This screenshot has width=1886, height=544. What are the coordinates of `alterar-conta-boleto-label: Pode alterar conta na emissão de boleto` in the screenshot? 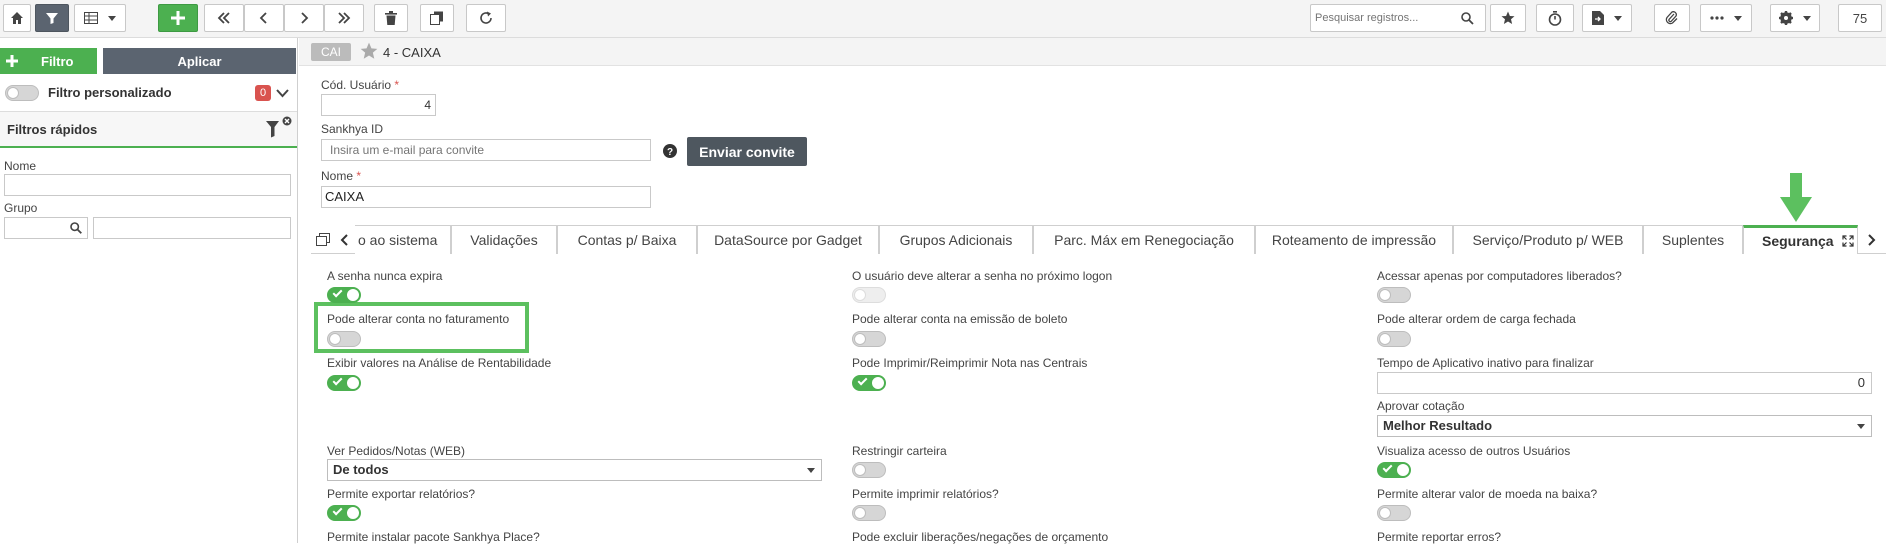 It's located at (960, 319).